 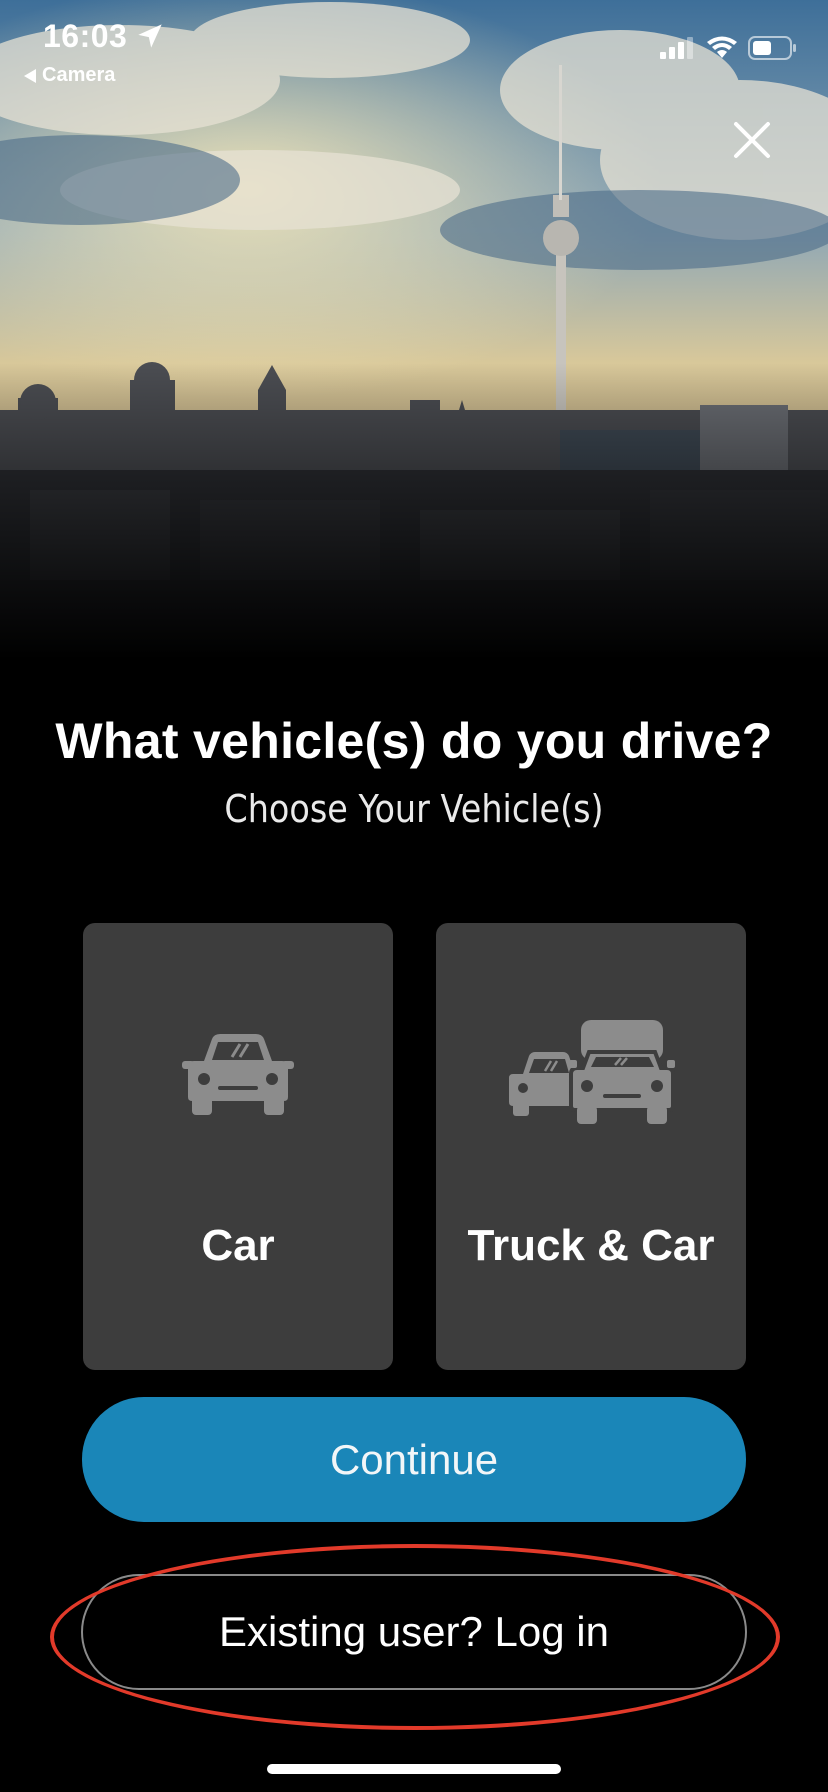 I want to click on existing-user-login-button: Existing user? Log in, so click(x=414, y=1632).